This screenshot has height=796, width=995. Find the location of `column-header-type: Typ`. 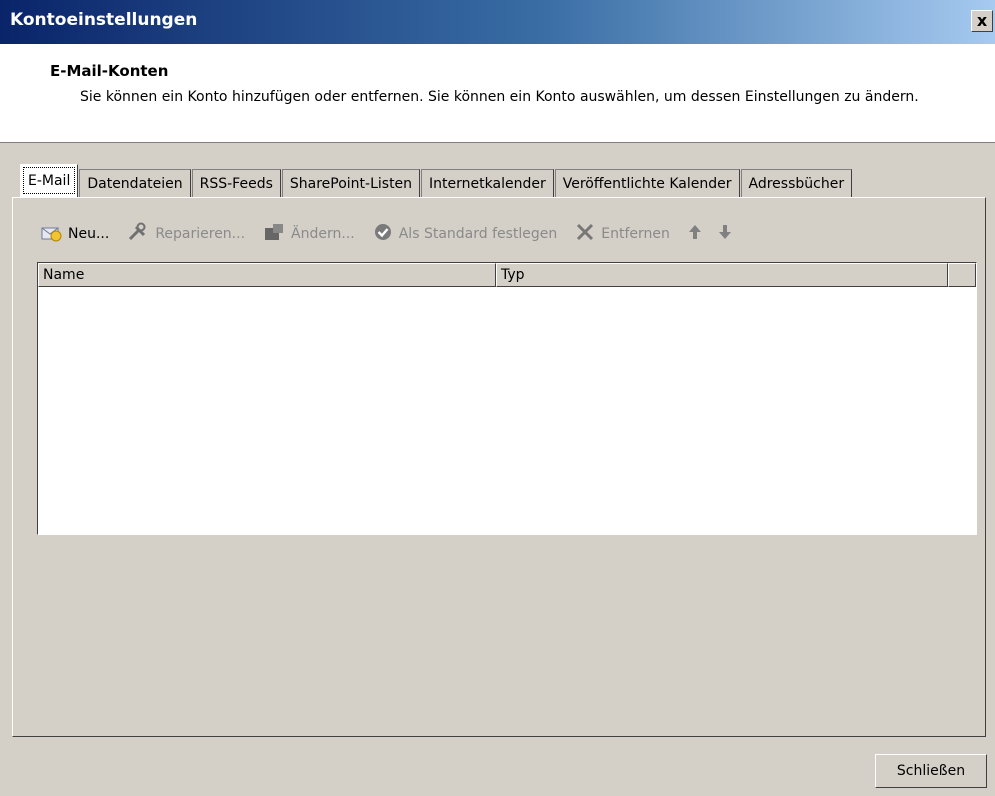

column-header-type: Typ is located at coordinates (722, 275).